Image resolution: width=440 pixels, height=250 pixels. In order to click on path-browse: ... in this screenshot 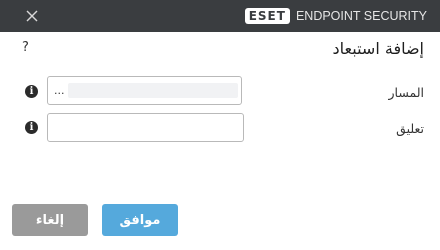, I will do `click(59, 90)`.